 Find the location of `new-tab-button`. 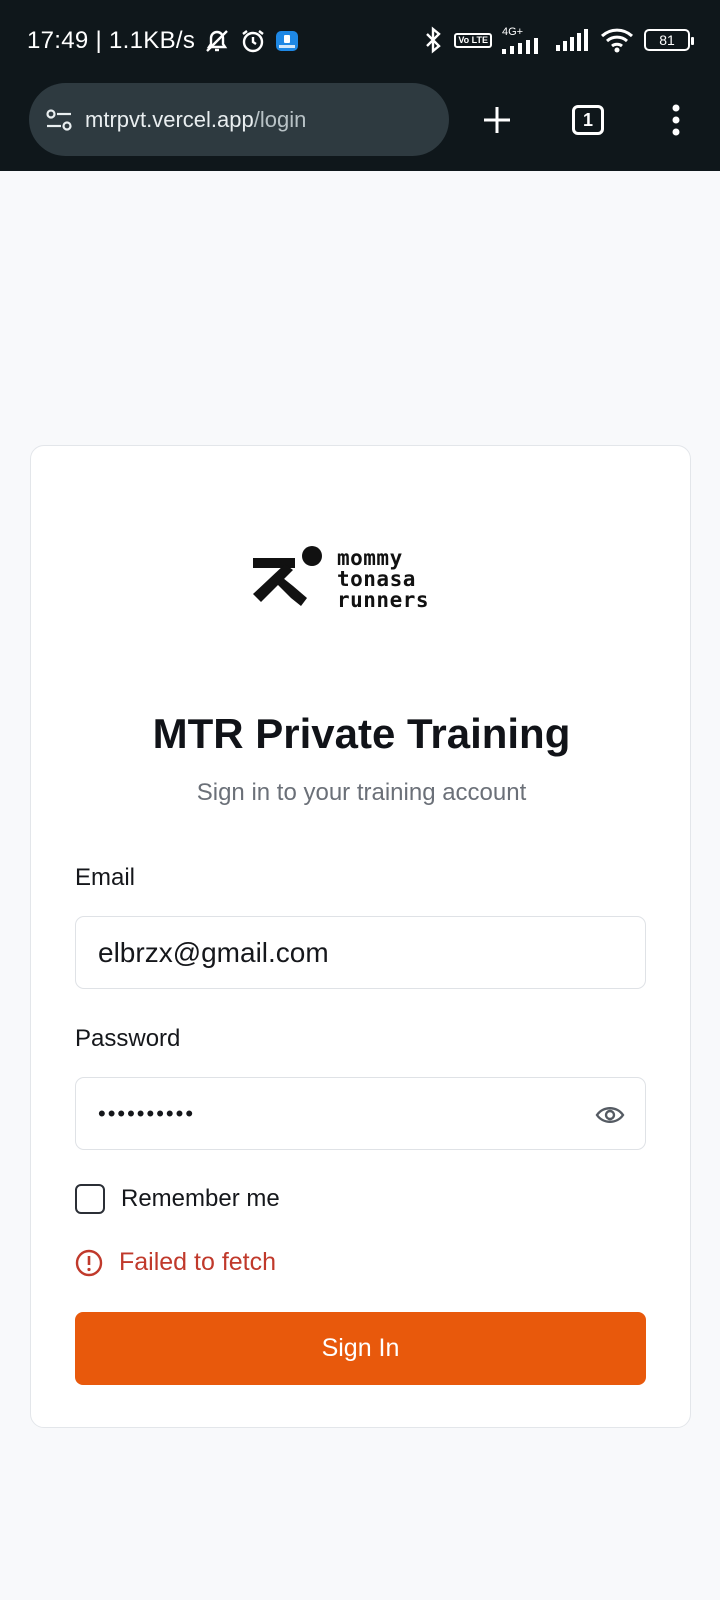

new-tab-button is located at coordinates (497, 120).